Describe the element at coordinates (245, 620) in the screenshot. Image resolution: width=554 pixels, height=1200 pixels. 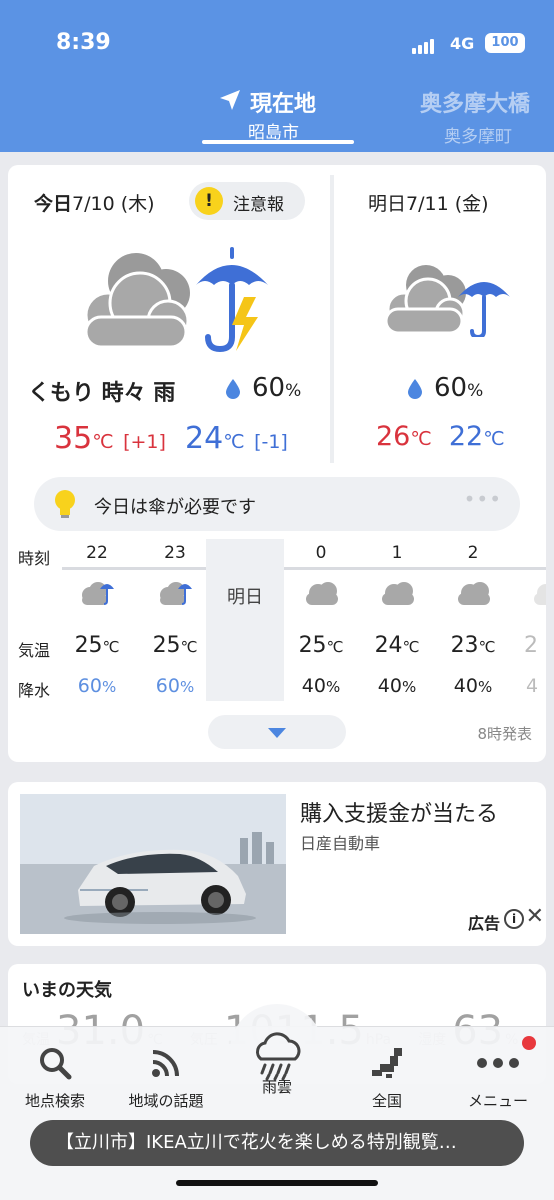
I see `date-separator: 明日` at that location.